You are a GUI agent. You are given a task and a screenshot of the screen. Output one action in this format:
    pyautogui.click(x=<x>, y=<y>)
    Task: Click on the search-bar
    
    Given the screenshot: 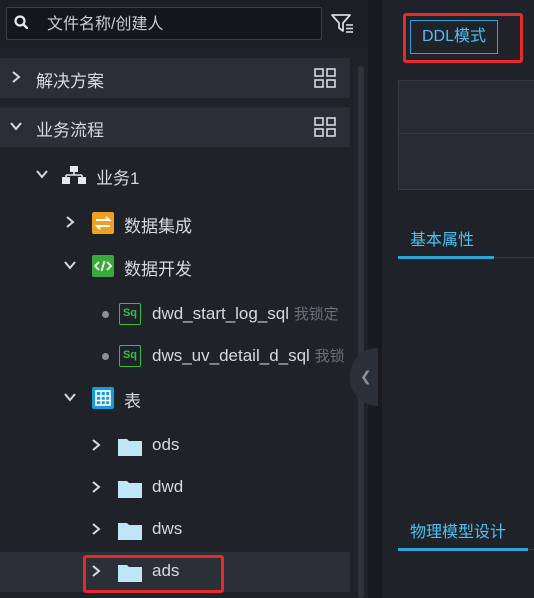 What is the action you would take?
    pyautogui.click(x=184, y=24)
    